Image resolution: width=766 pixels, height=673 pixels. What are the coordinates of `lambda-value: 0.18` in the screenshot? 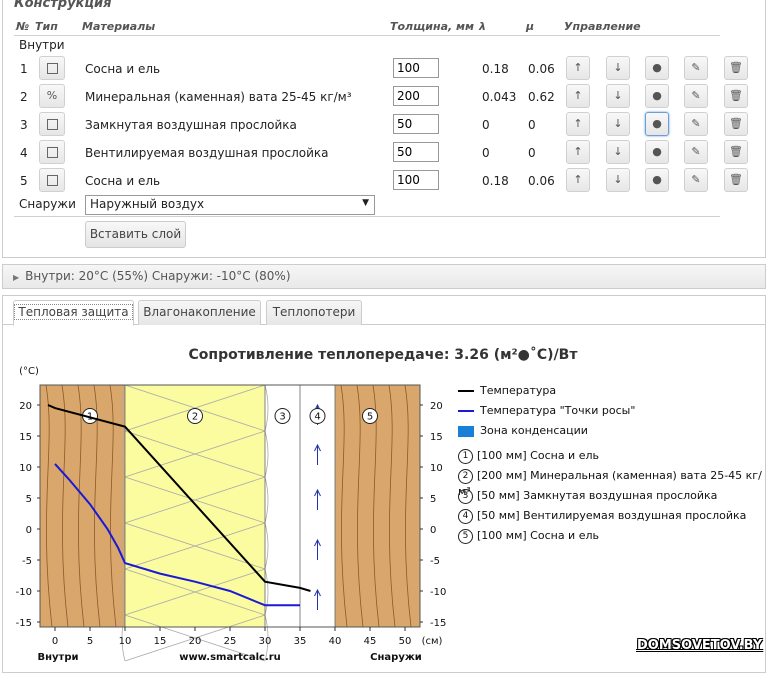 It's located at (495, 181).